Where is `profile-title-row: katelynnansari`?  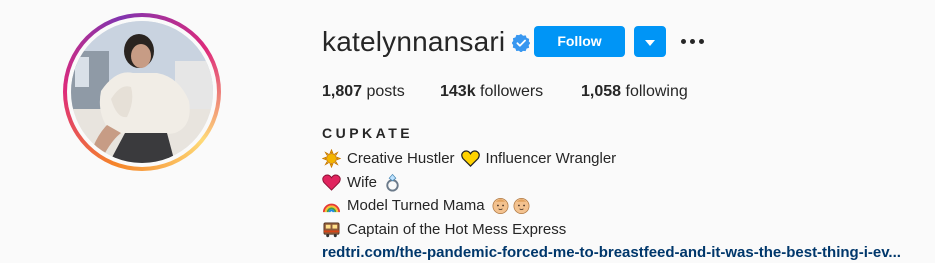
profile-title-row: katelynnansari is located at coordinates (426, 42).